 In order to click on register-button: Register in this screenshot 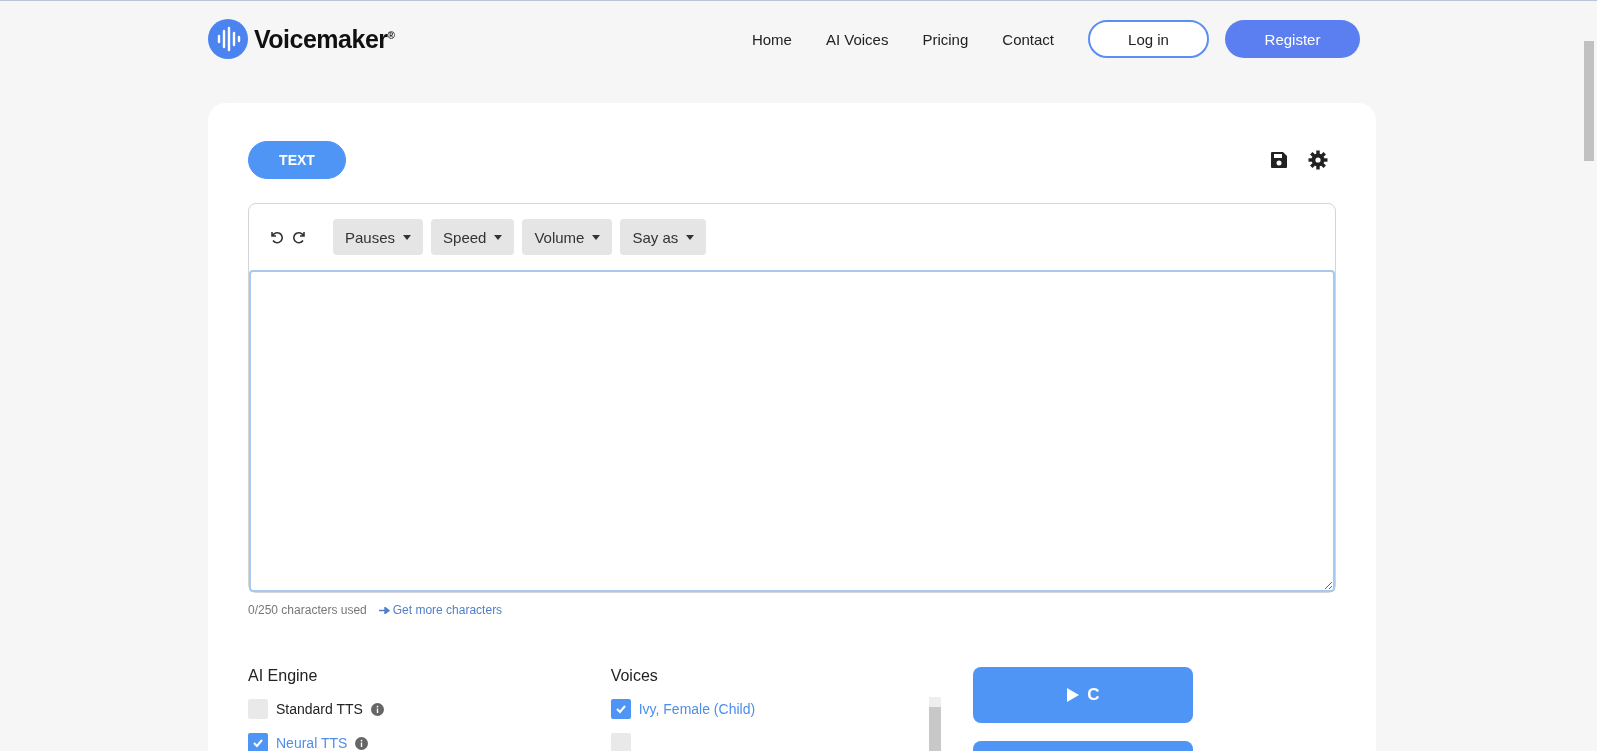, I will do `click(1292, 39)`.